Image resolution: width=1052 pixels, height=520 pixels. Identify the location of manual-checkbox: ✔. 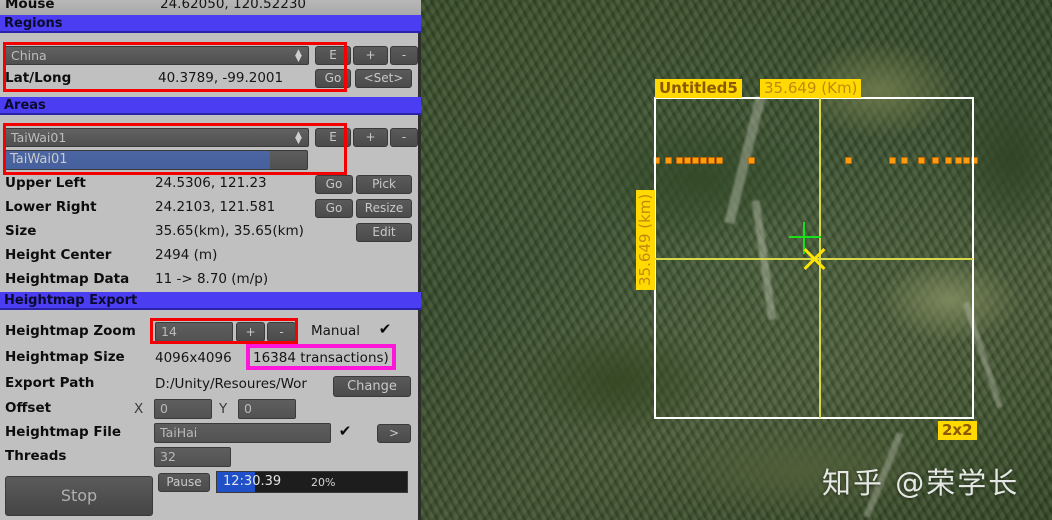
(385, 330).